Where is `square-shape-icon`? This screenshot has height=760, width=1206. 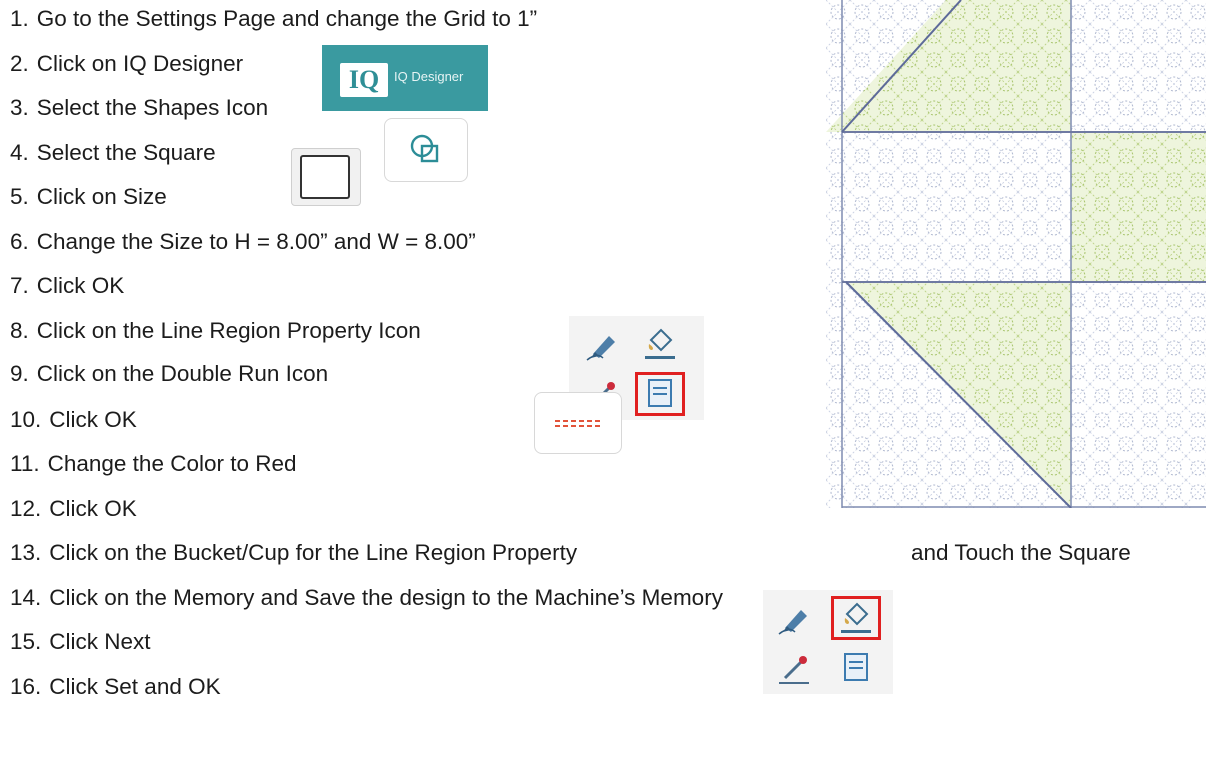
square-shape-icon is located at coordinates (326, 177).